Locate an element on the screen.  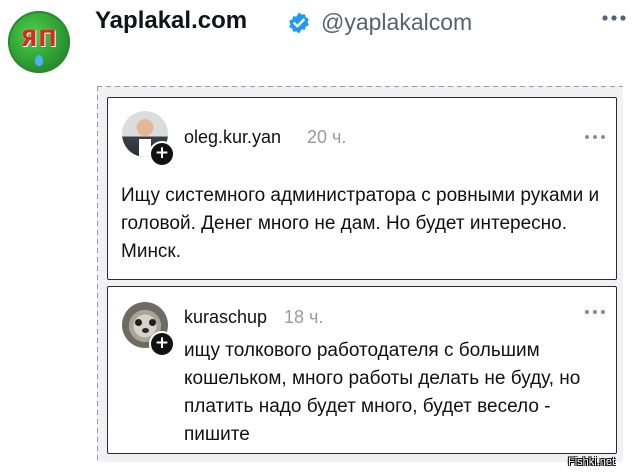
account-handle: @yaplakalcom is located at coordinates (396, 22).